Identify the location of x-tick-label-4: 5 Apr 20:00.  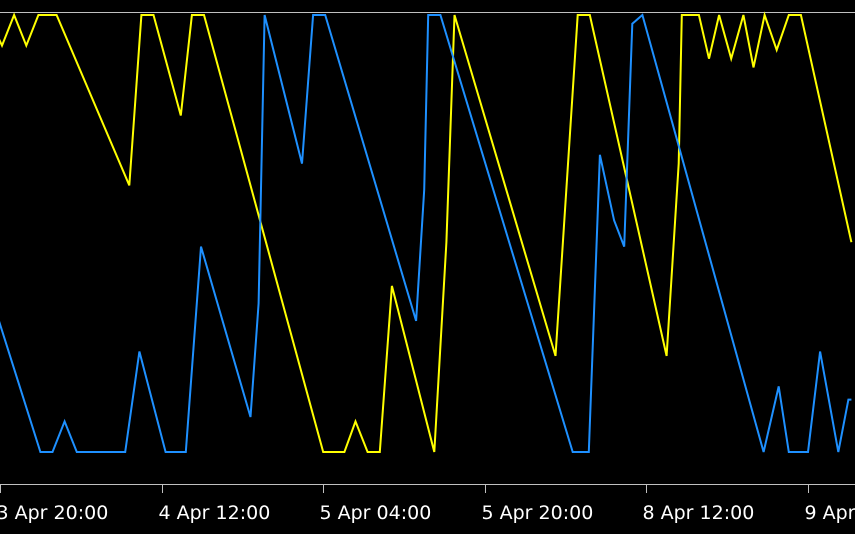
(538, 513).